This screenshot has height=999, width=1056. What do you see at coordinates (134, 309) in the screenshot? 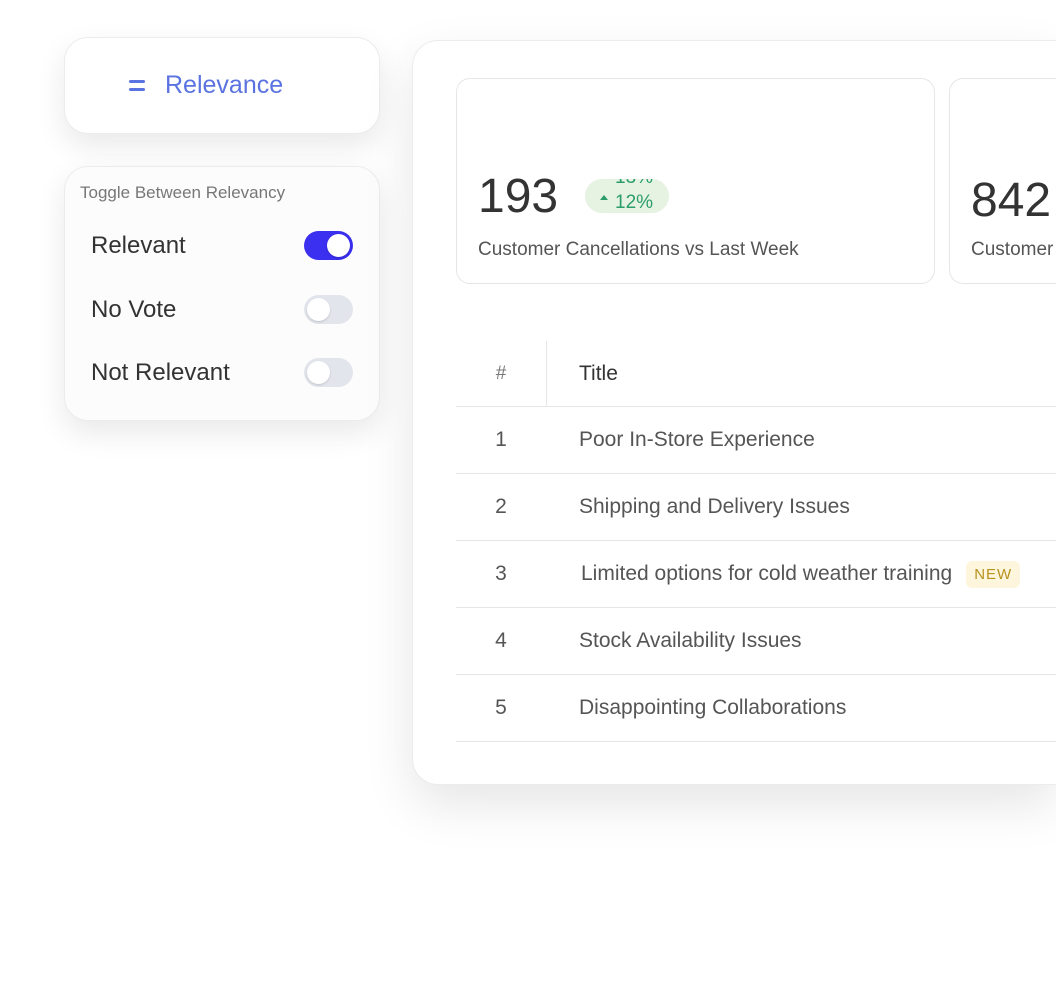
I see `toggle-label: No Vote` at bounding box center [134, 309].